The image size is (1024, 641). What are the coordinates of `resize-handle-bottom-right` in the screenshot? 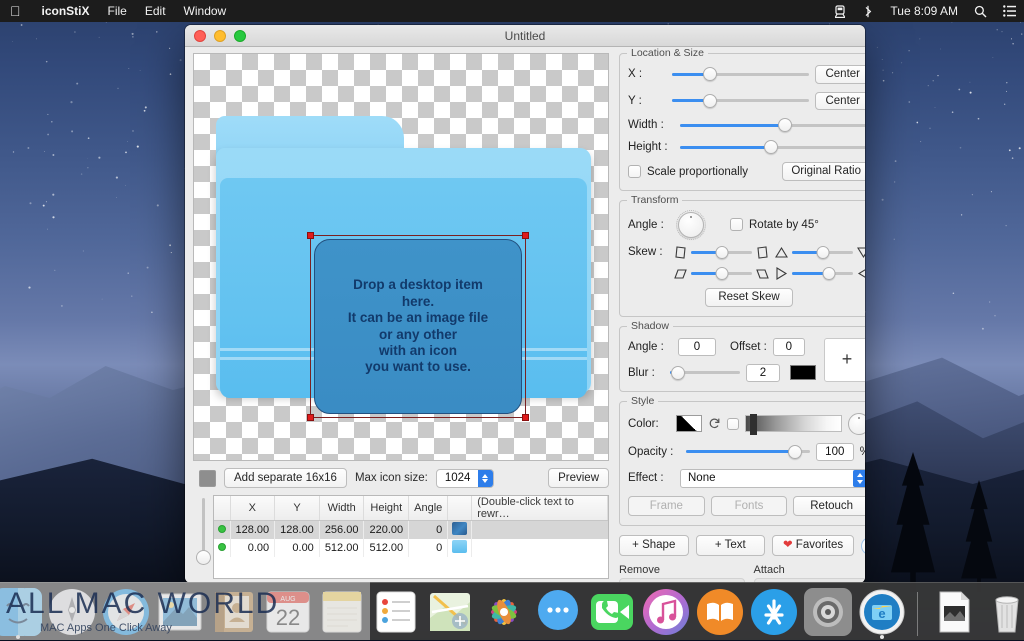 It's located at (525, 417).